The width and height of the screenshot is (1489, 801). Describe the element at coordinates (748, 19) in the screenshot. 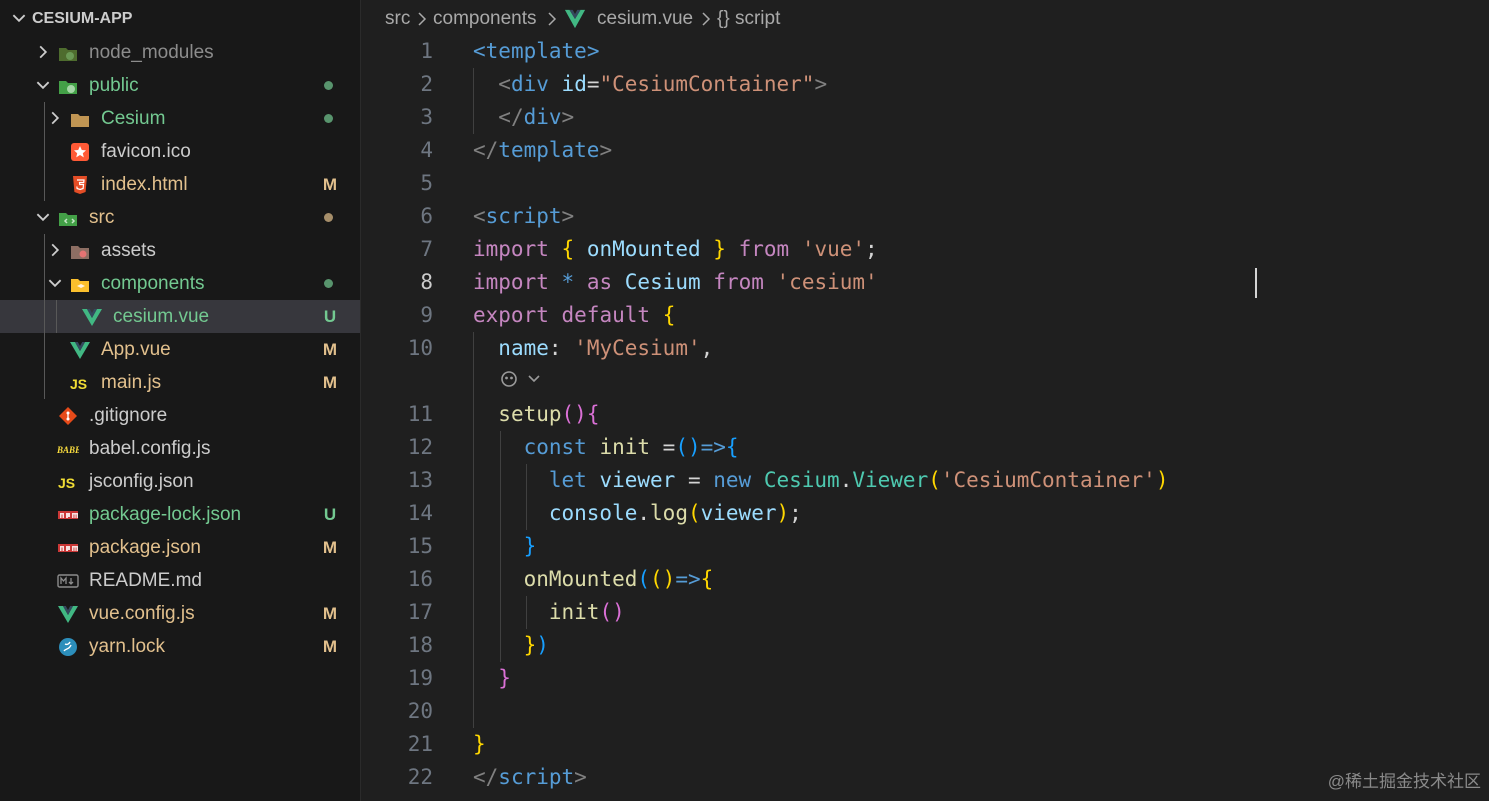

I see `breadcrumb-symbol: {} script` at that location.